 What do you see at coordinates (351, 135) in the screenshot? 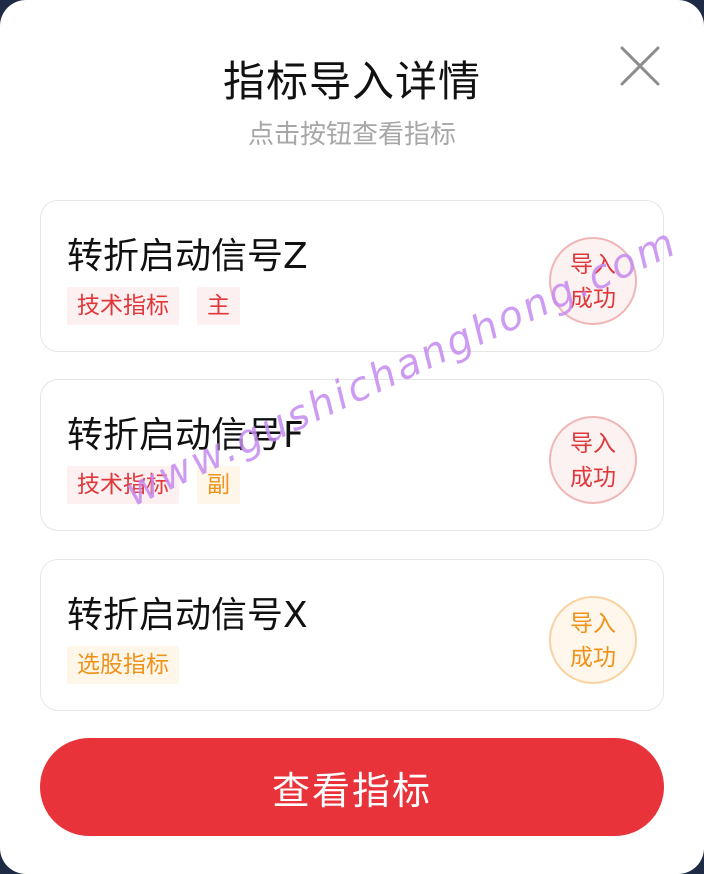
I see `dialog-subtitle: 点击按钮查看指标` at bounding box center [351, 135].